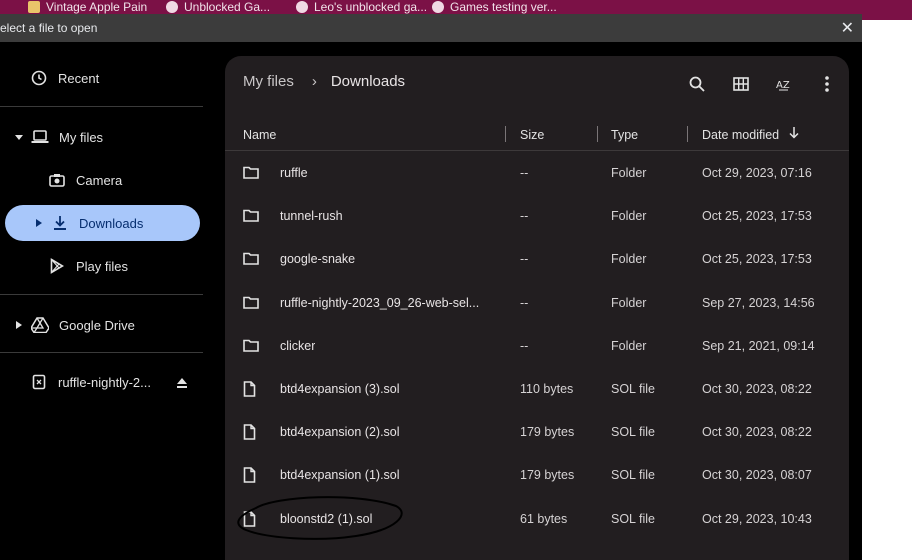 The image size is (912, 560). I want to click on camera-icon, so click(57, 180).